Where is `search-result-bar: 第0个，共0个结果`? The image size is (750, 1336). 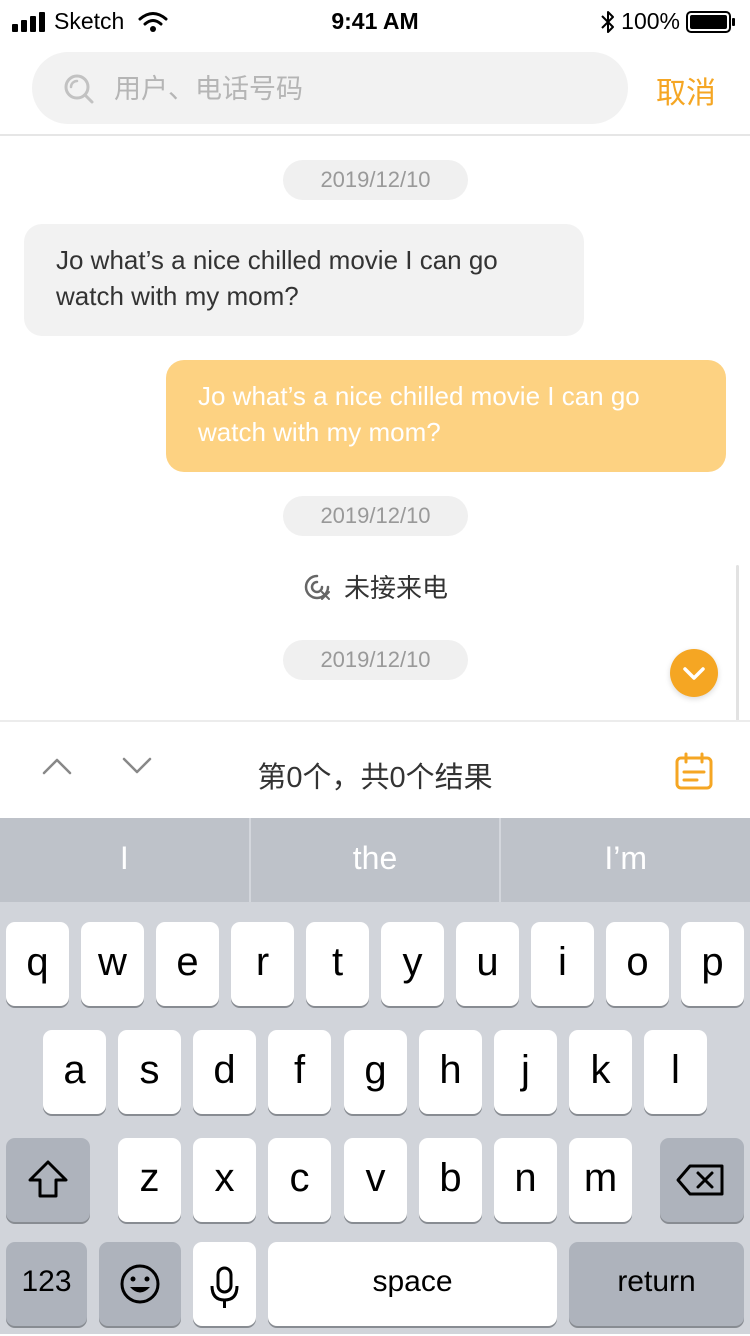 search-result-bar: 第0个，共0个结果 is located at coordinates (375, 770).